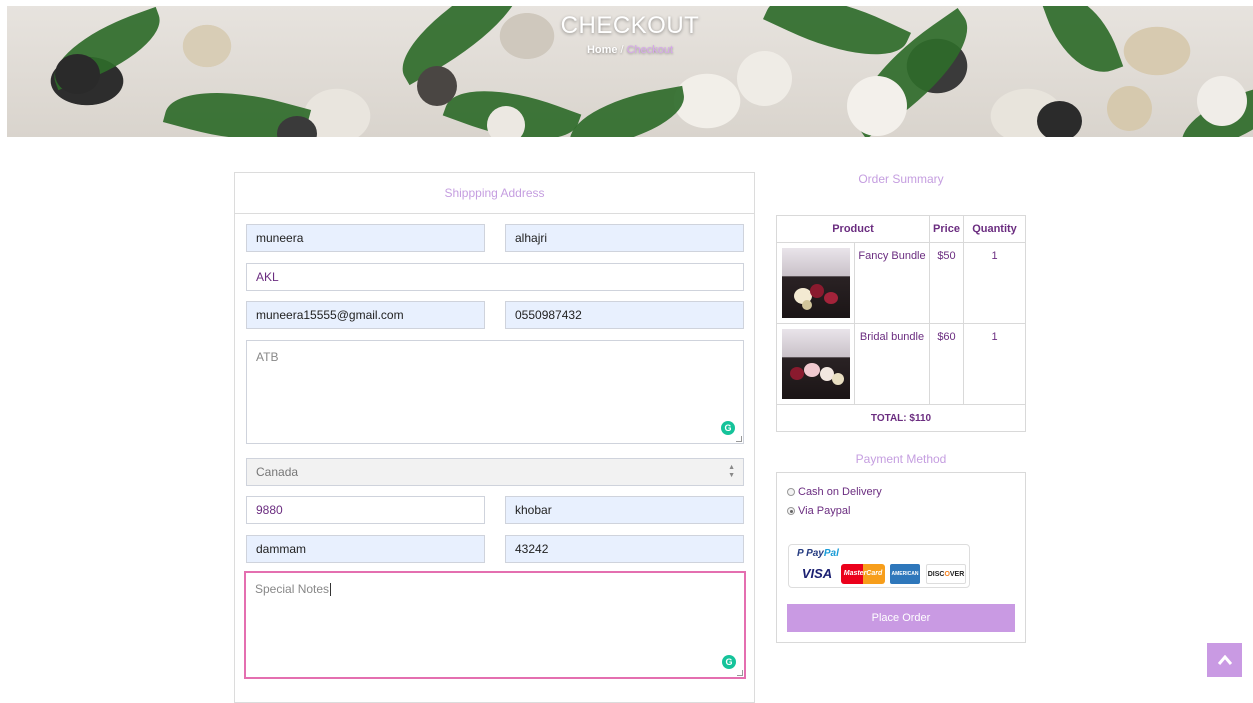 The height and width of the screenshot is (703, 1253). Describe the element at coordinates (495, 625) in the screenshot. I see `special-notes-textarea: Special Notes G` at that location.